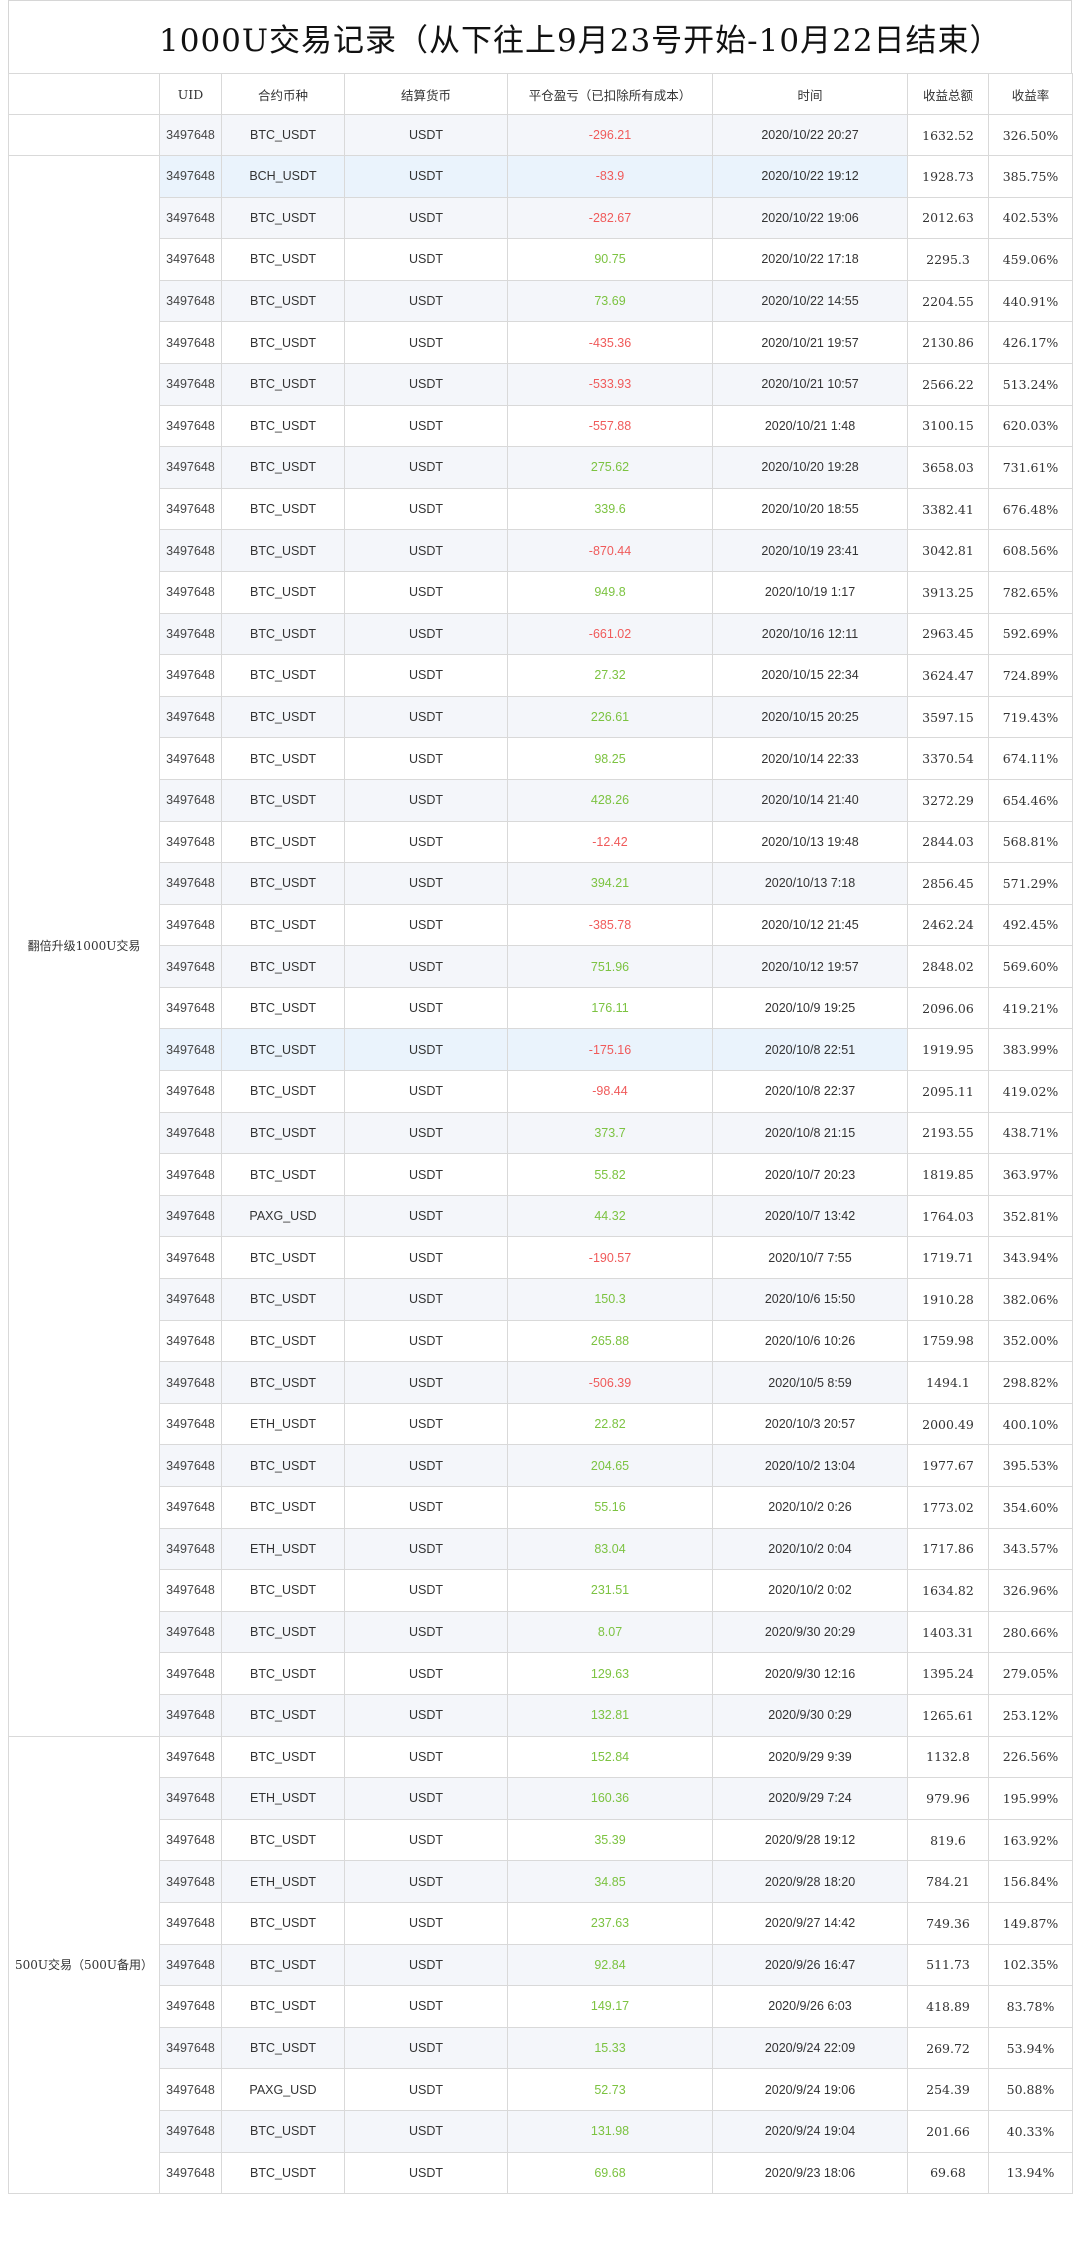 This screenshot has width=1080, height=2244. I want to click on total-cell: 2193.55, so click(948, 1133).